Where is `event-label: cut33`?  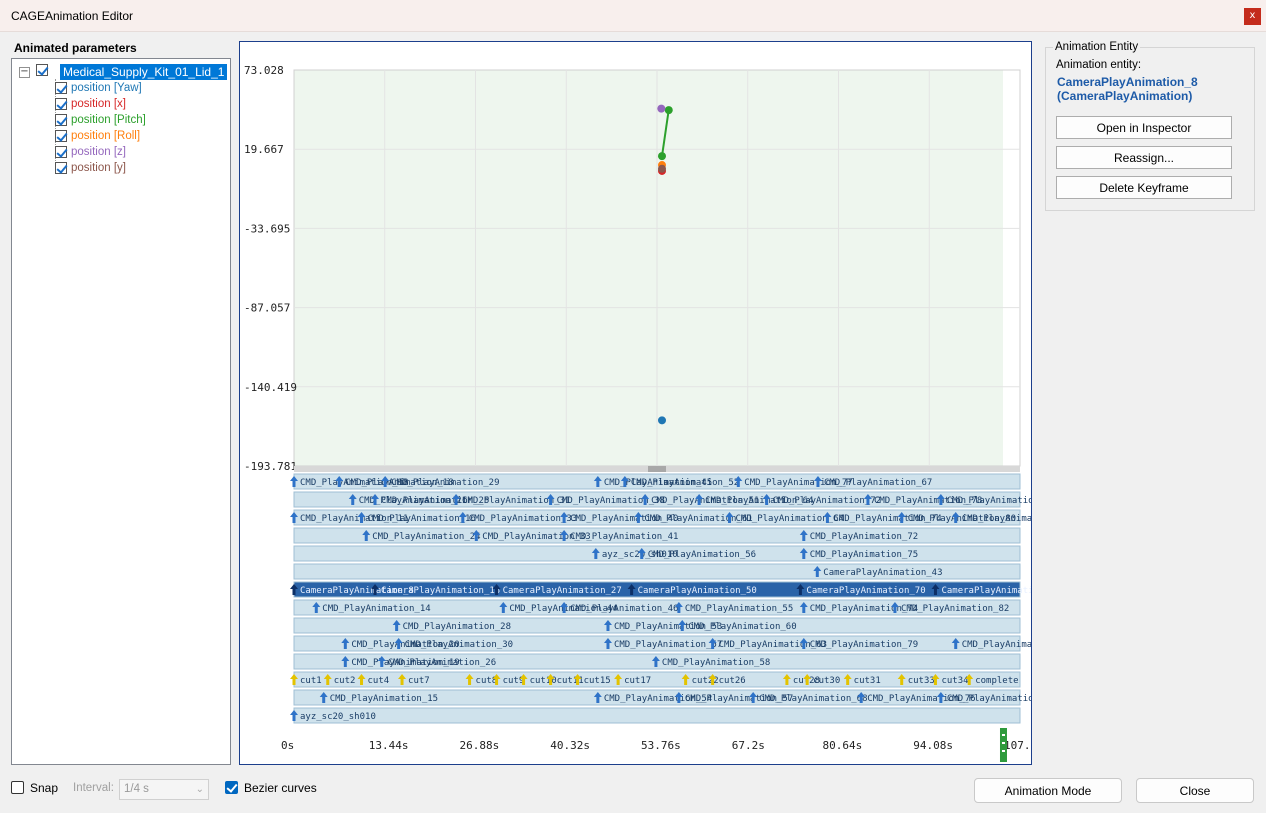 event-label: cut33 is located at coordinates (921, 681).